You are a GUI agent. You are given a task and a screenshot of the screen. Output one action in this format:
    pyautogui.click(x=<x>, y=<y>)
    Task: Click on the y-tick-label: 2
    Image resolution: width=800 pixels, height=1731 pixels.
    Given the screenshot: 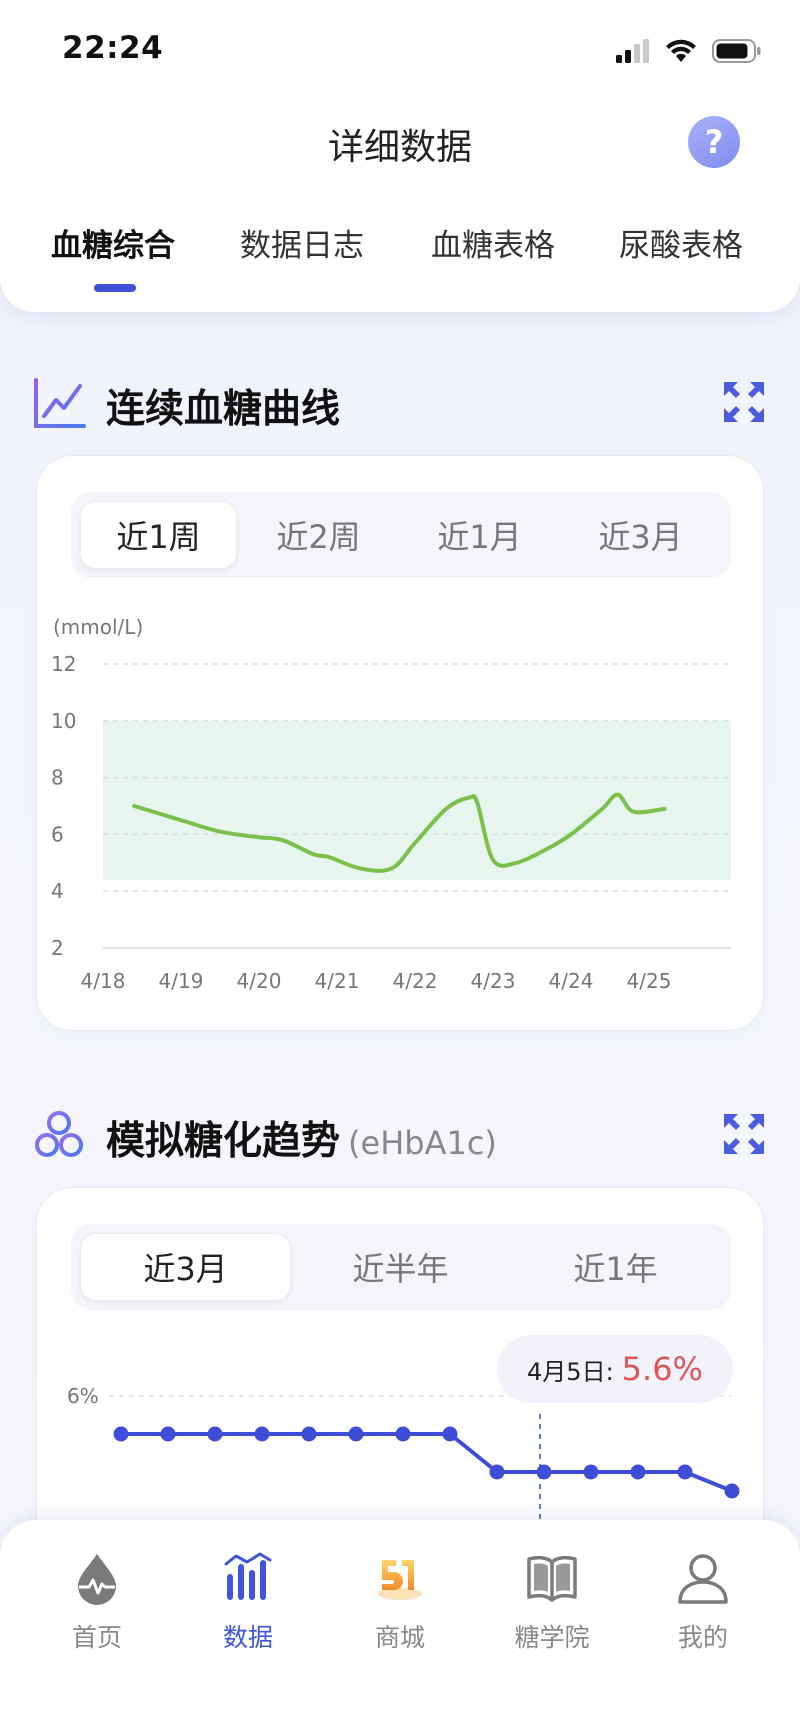 What is the action you would take?
    pyautogui.click(x=57, y=948)
    